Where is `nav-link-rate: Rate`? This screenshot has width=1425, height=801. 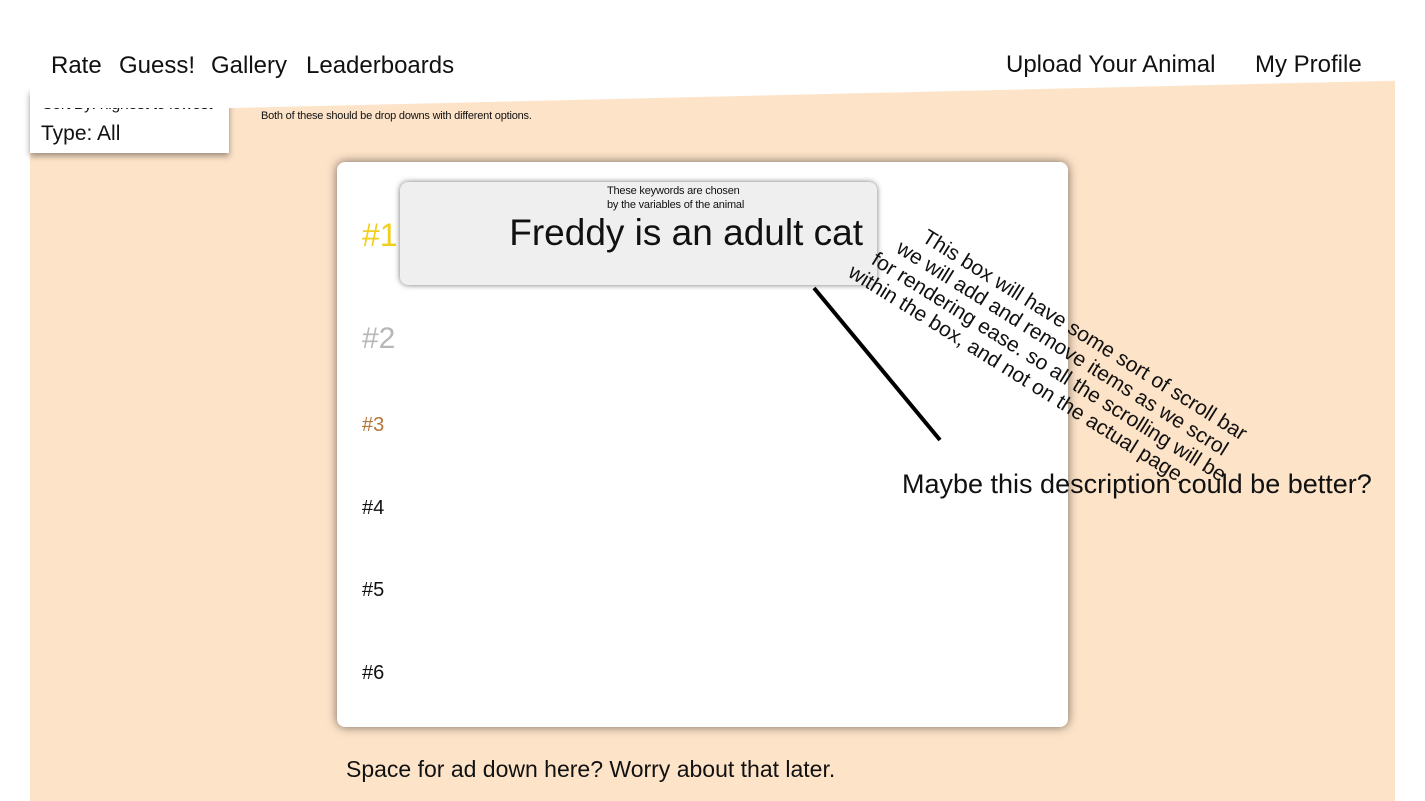 nav-link-rate: Rate is located at coordinates (76, 66).